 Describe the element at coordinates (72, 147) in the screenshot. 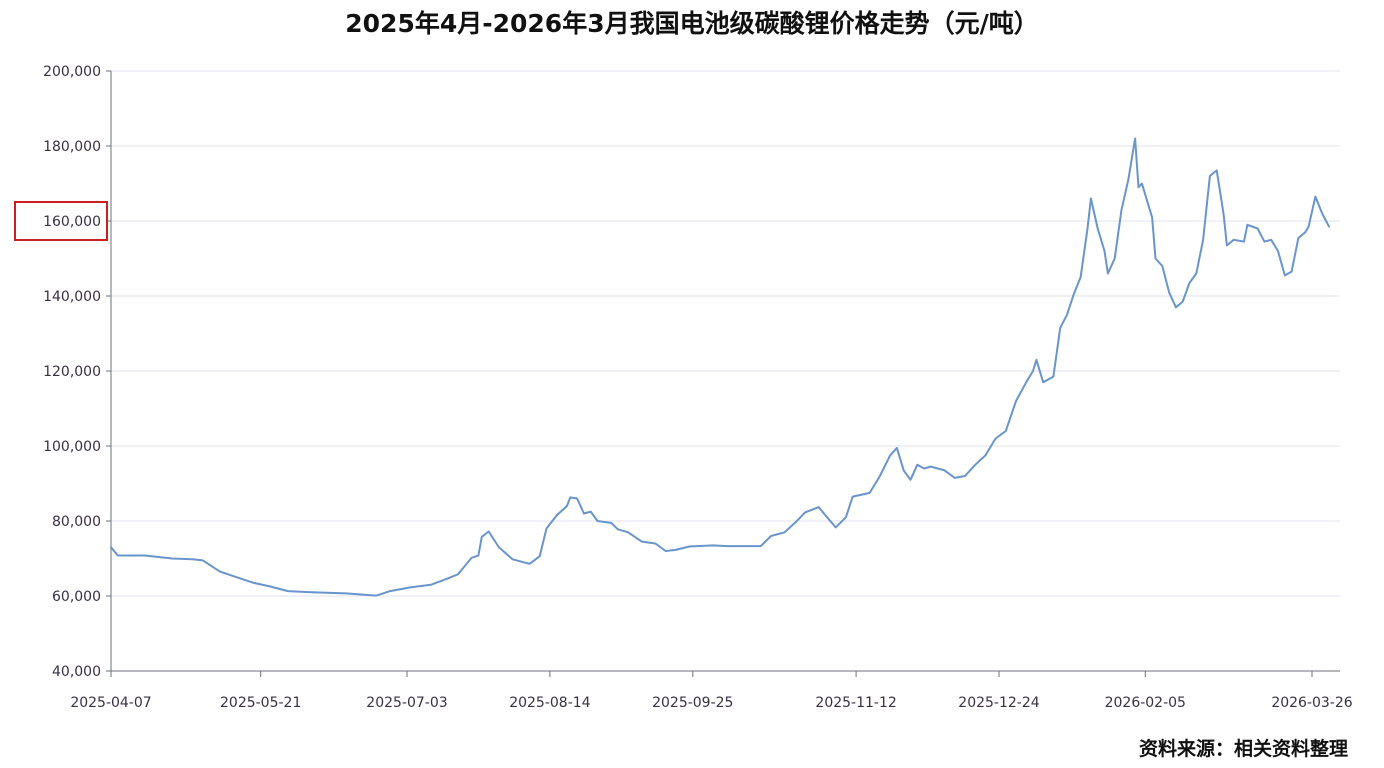

I see `y-tick-label: 180,000` at that location.